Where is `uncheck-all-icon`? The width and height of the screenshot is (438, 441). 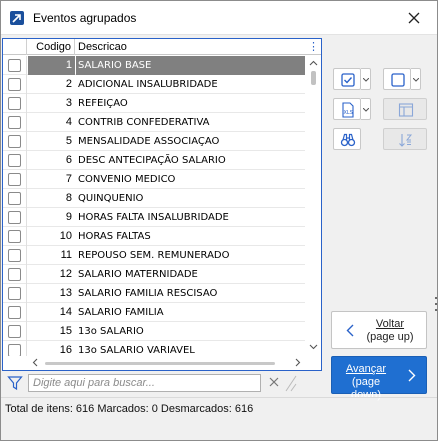 uncheck-all-icon is located at coordinates (398, 80).